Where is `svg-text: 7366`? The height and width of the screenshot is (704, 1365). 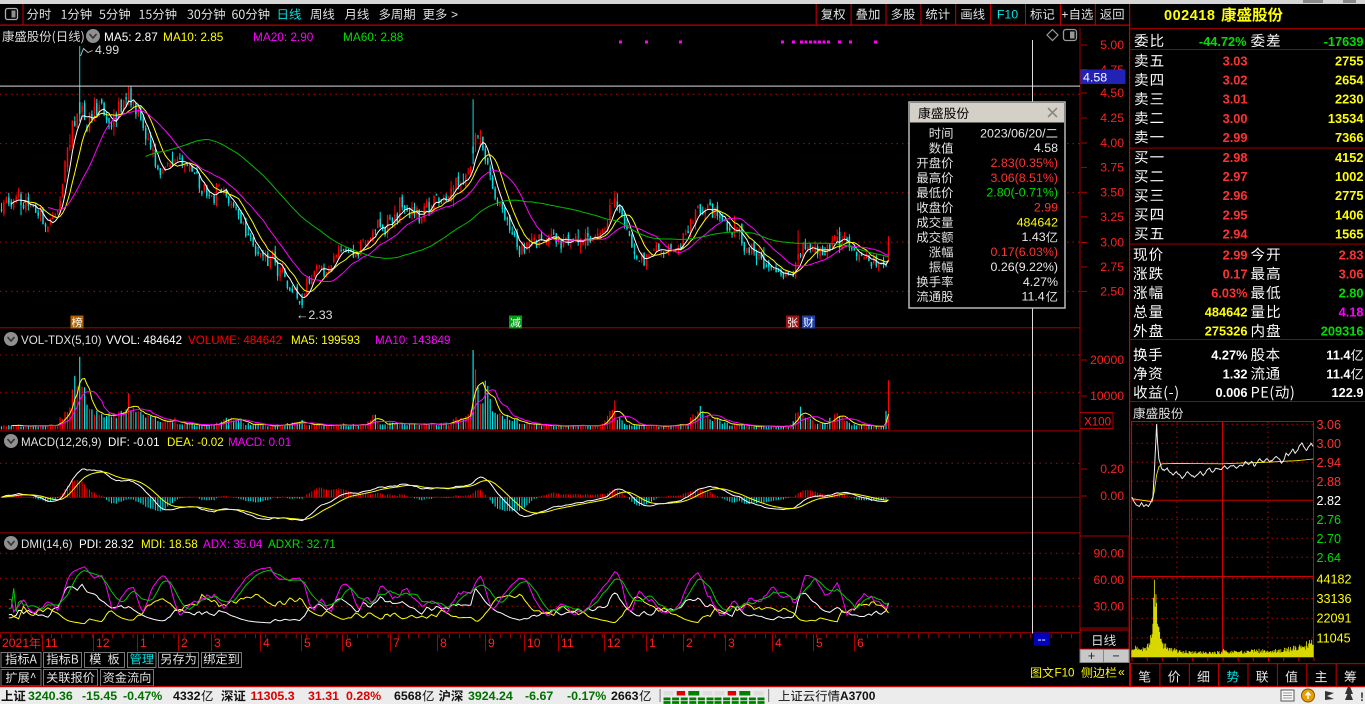 svg-text: 7366 is located at coordinates (1349, 137).